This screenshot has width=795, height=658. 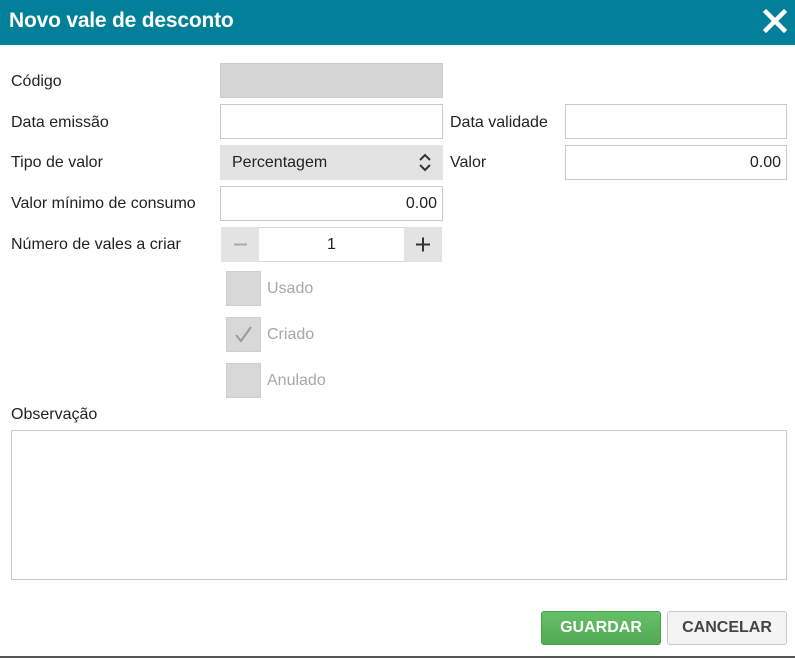 What do you see at coordinates (96, 244) in the screenshot?
I see `numero-vales-label: Número de vales a criar` at bounding box center [96, 244].